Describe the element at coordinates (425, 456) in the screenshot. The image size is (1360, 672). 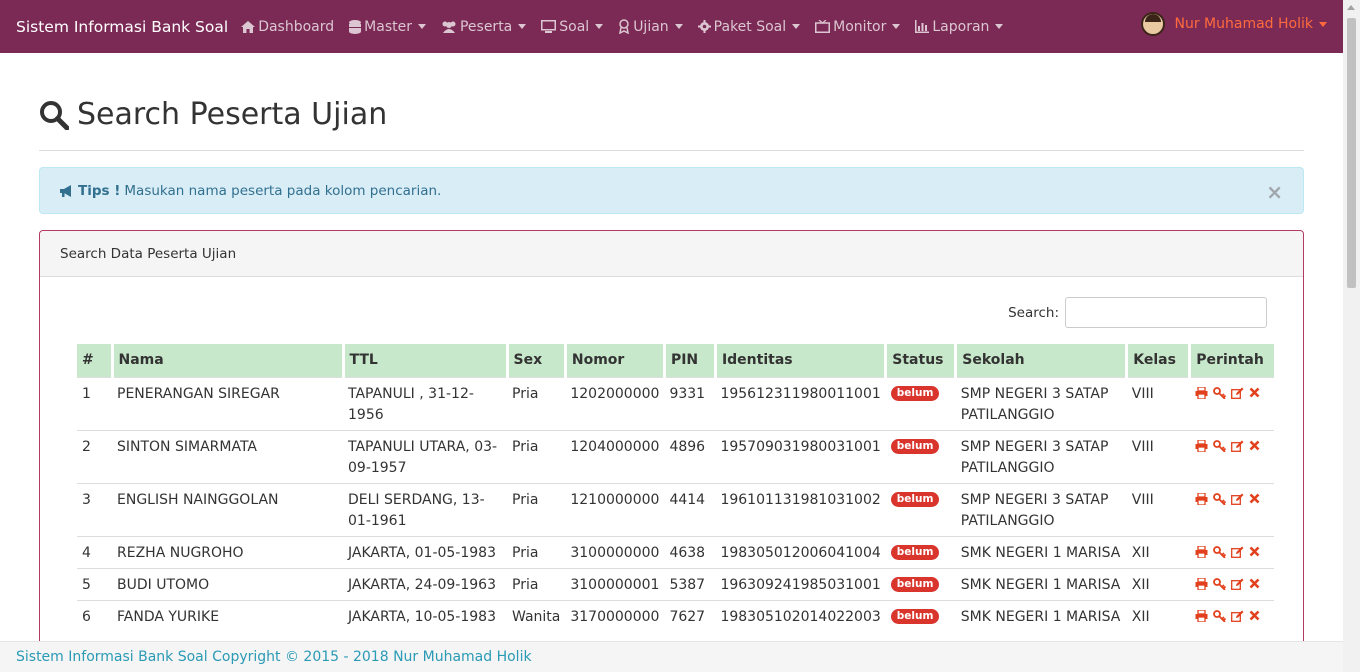
I see `cell-ttl: TAPANULI UTARA, 03-09-1957` at that location.